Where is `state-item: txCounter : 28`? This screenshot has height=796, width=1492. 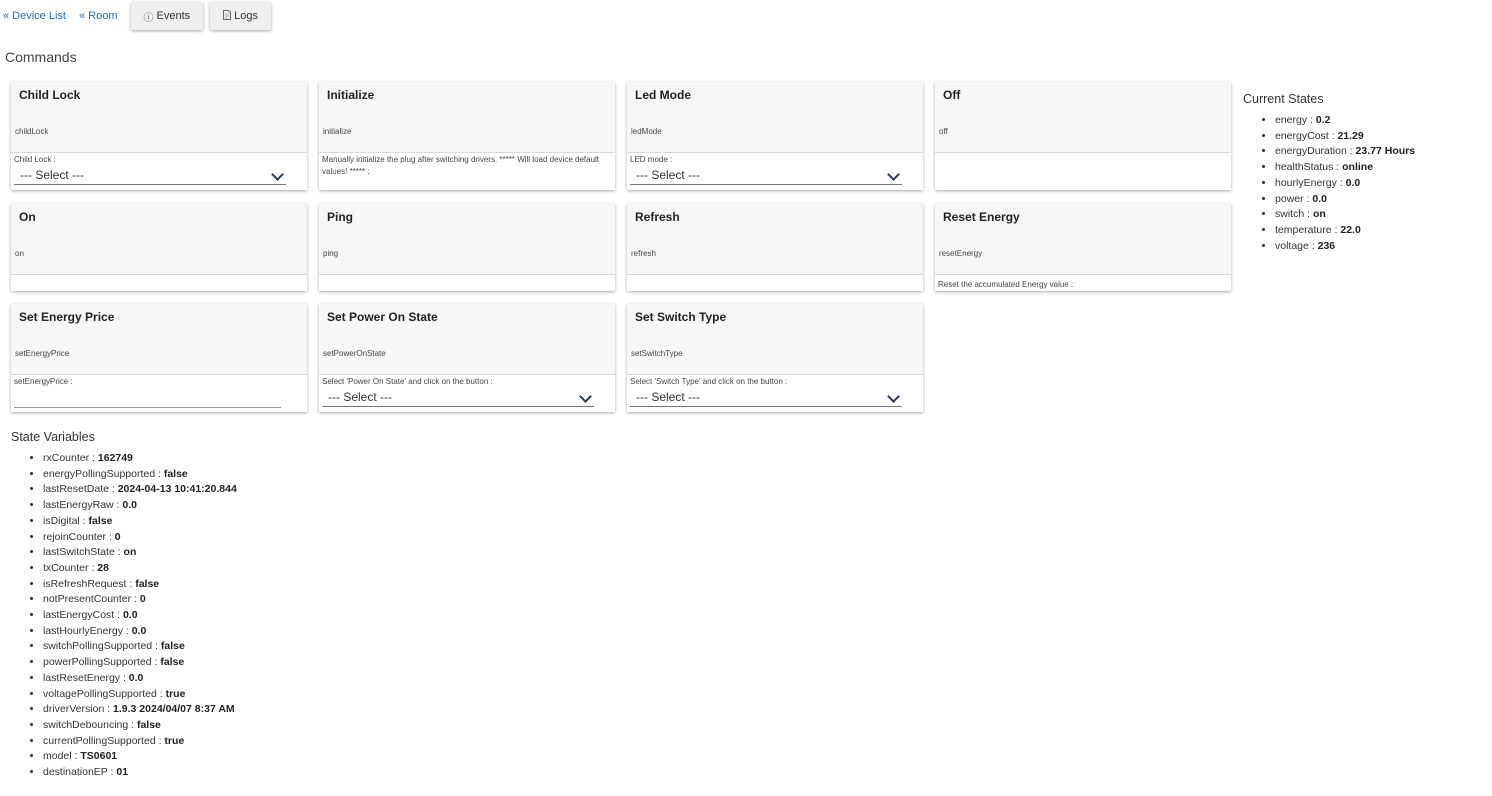 state-item: txCounter : 28 is located at coordinates (140, 569).